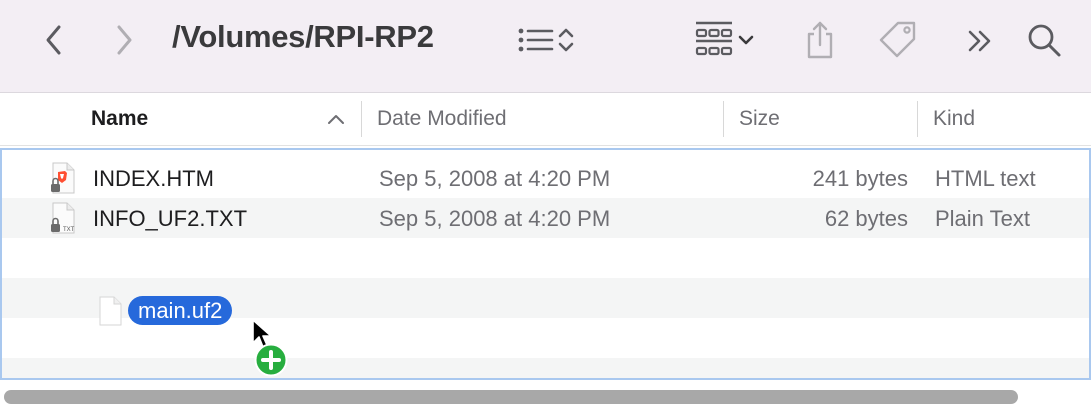 This screenshot has width=1091, height=412. What do you see at coordinates (511, 397) in the screenshot?
I see `horizontal-scrollbar` at bounding box center [511, 397].